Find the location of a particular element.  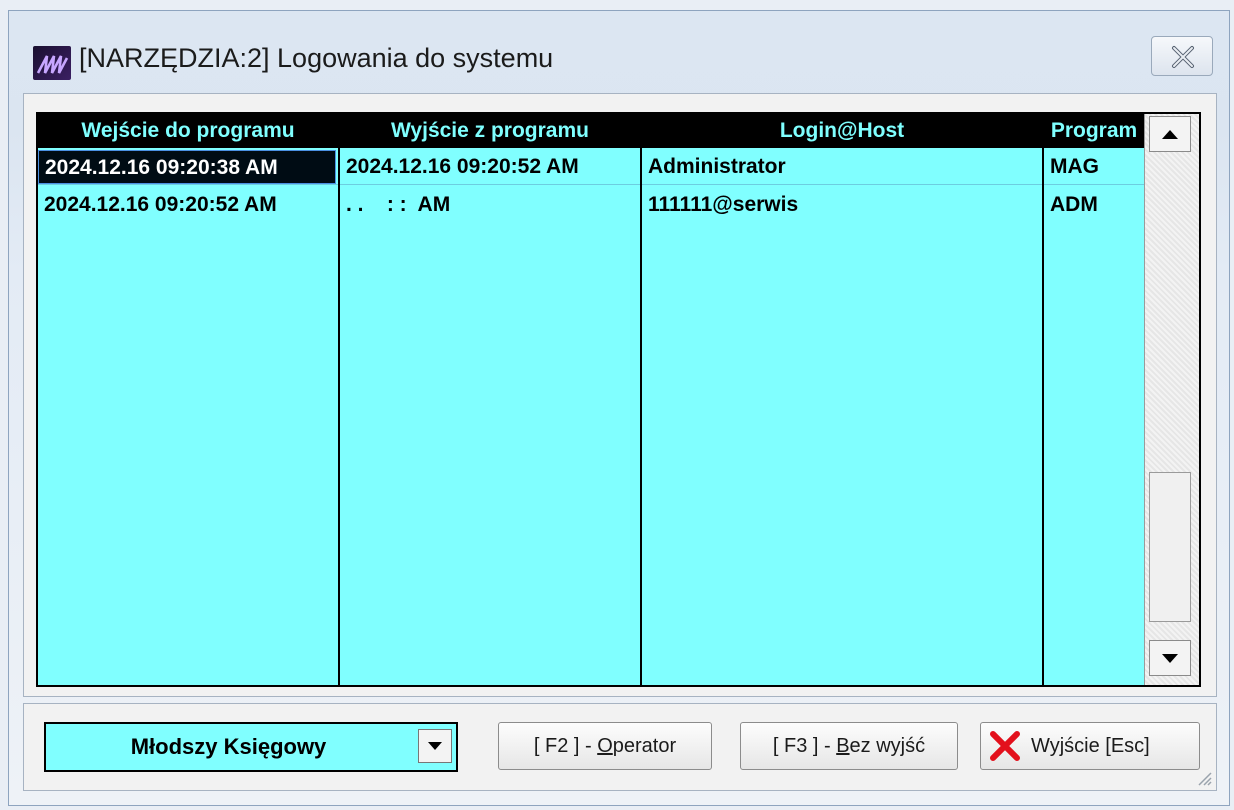

no-exit-button: [ F3 ] - Bez wyjść is located at coordinates (849, 746).